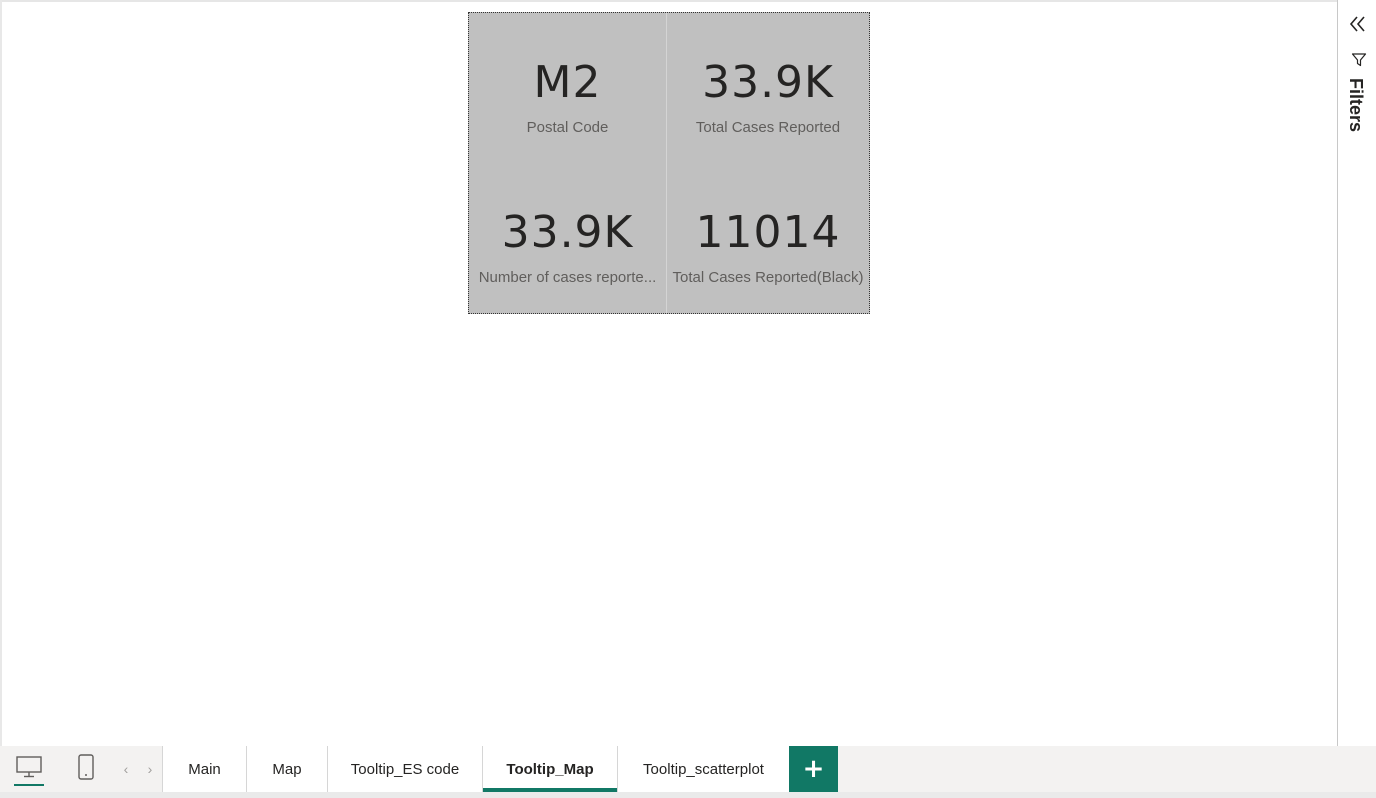 This screenshot has width=1376, height=798. Describe the element at coordinates (150, 769) in the screenshot. I see `chevron-right-icon: ›` at that location.